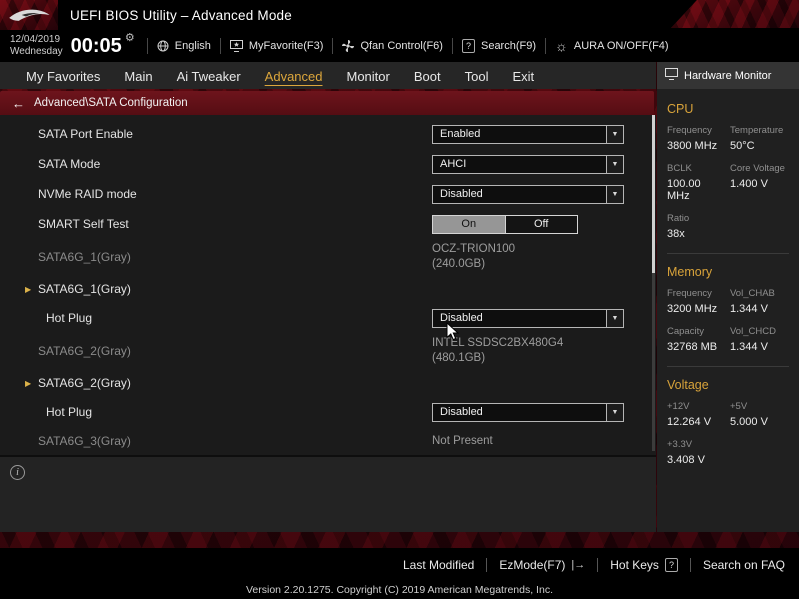 This screenshot has width=799, height=599. Describe the element at coordinates (684, 182) in the screenshot. I see `stat-cpu-bclk: BCLK 100.00 MHz` at that location.